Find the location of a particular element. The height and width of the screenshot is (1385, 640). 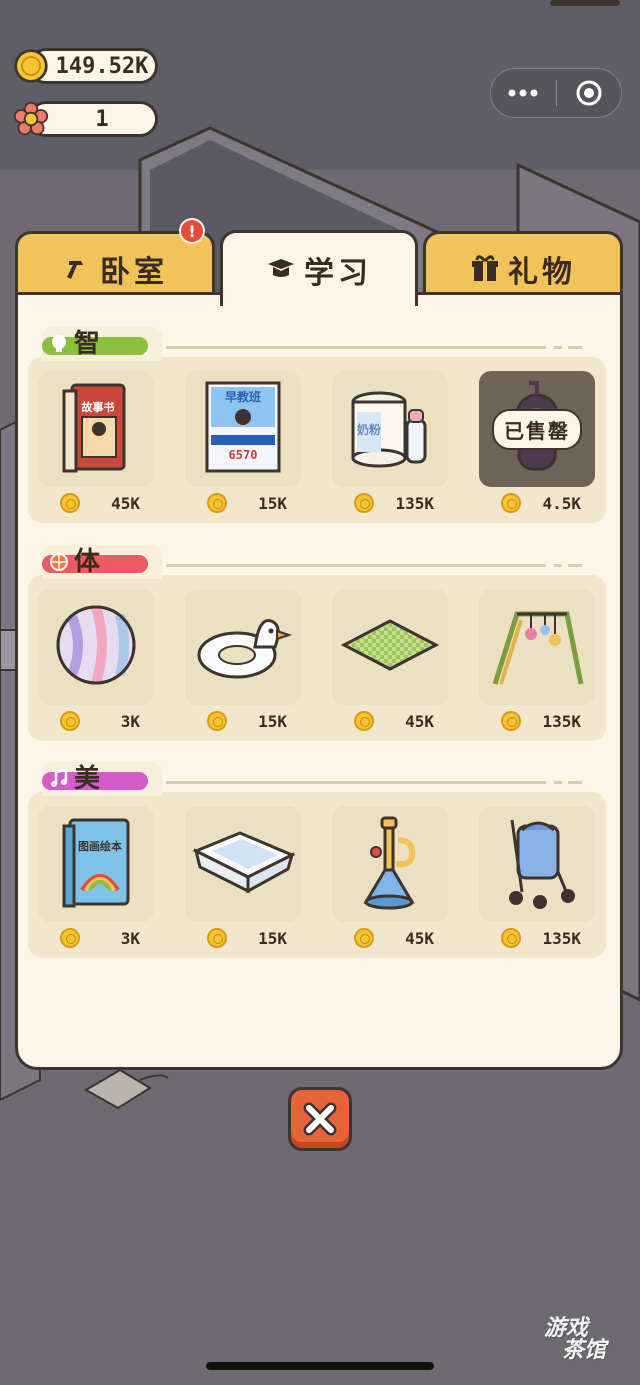

duck-swim-ring-image is located at coordinates (243, 647).